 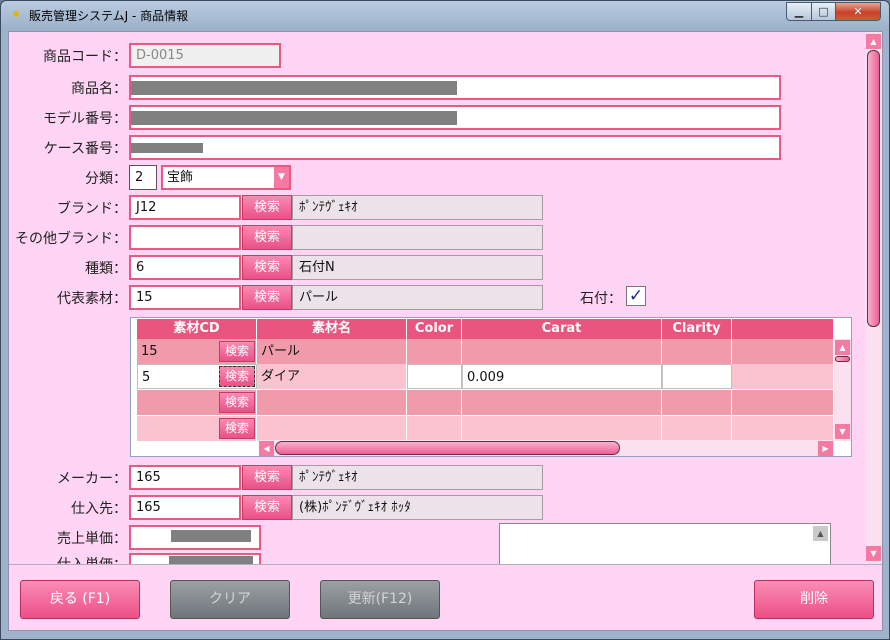 What do you see at coordinates (185, 267) in the screenshot?
I see `kind-code-field: 6` at bounding box center [185, 267].